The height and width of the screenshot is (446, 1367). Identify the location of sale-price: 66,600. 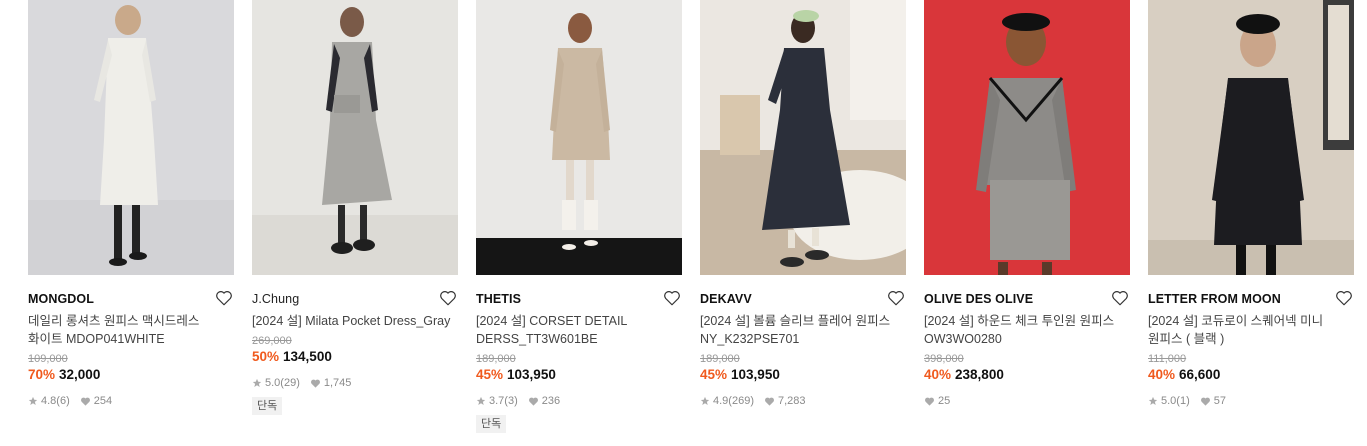
(1200, 374).